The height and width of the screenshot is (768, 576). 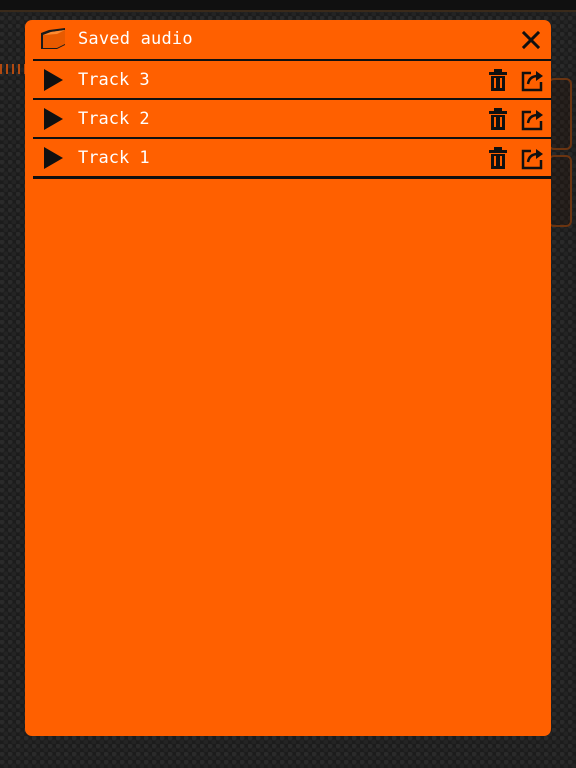 I want to click on folder-icon, so click(x=53, y=38).